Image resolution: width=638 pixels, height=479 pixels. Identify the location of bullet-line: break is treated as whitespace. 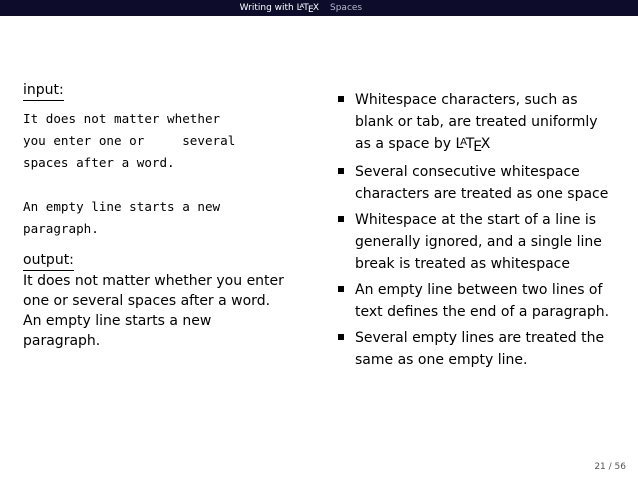
(462, 264).